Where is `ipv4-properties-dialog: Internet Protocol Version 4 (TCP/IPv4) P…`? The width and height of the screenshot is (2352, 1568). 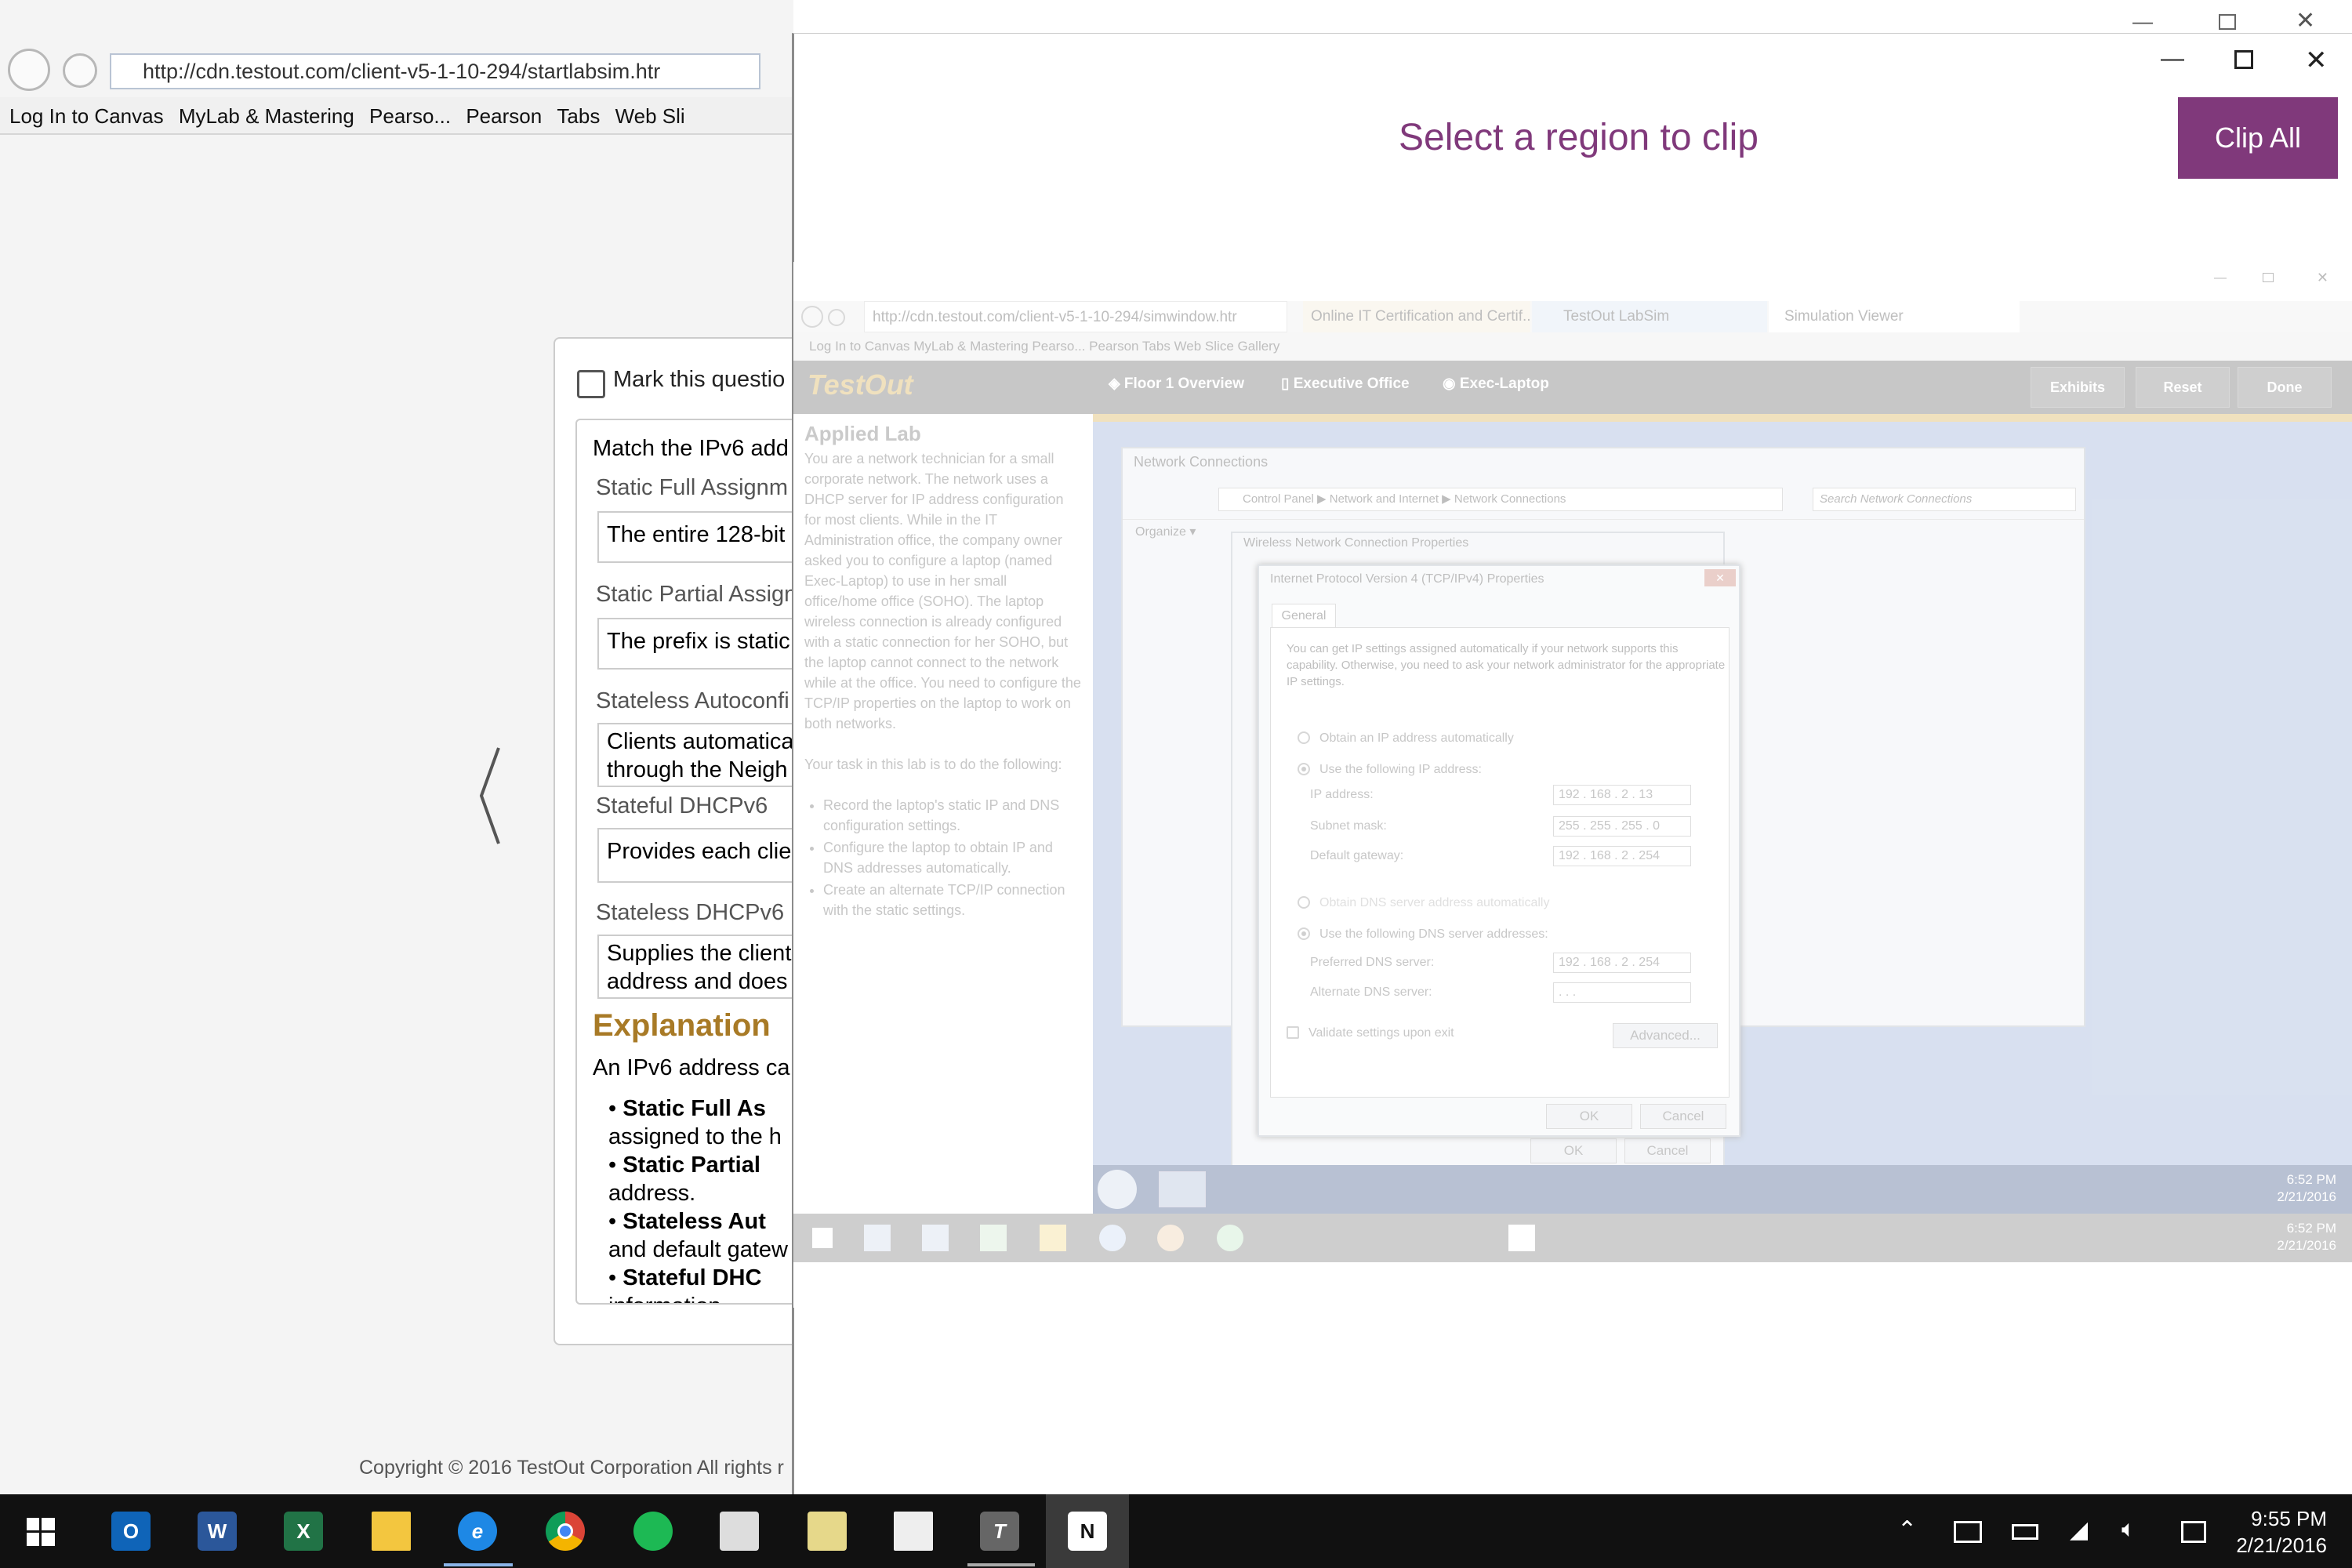 ipv4-properties-dialog: Internet Protocol Version 4 (TCP/IPv4) P… is located at coordinates (1499, 850).